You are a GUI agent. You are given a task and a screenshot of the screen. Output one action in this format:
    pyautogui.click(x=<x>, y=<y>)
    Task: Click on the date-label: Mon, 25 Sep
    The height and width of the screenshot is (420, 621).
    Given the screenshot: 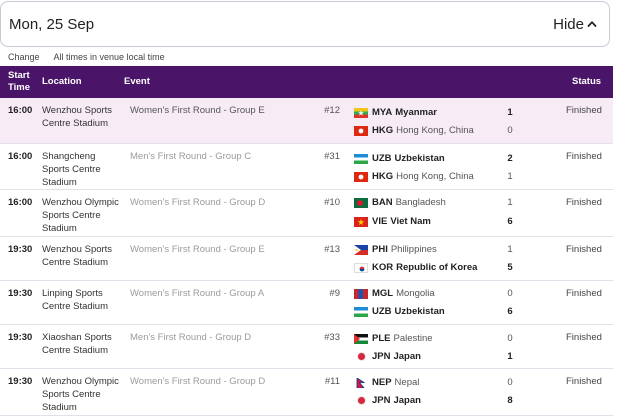 What is the action you would take?
    pyautogui.click(x=52, y=24)
    